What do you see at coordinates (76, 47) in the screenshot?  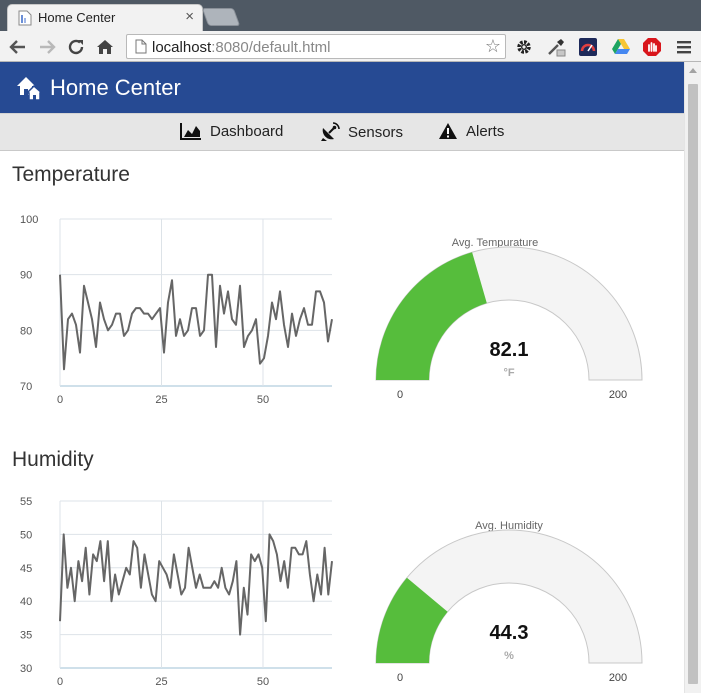 I see `reload-icon` at bounding box center [76, 47].